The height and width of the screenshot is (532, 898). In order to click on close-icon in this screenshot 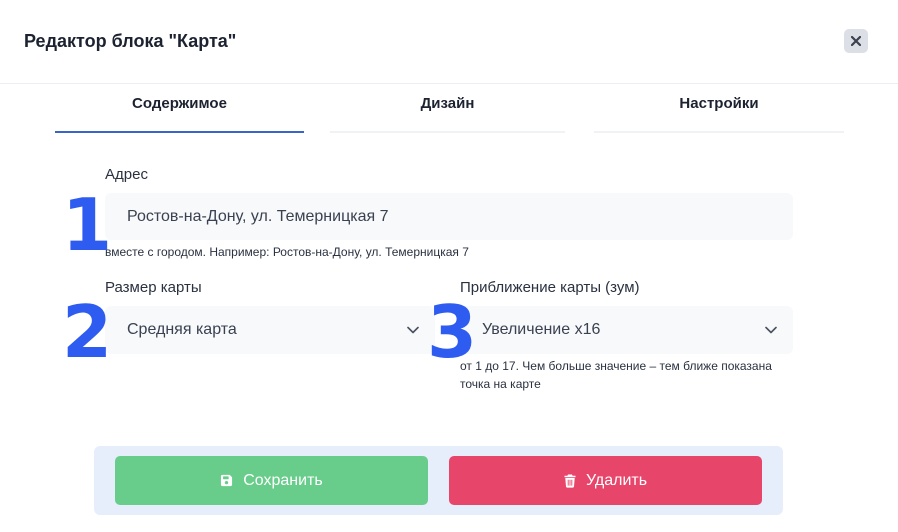, I will do `click(856, 41)`.